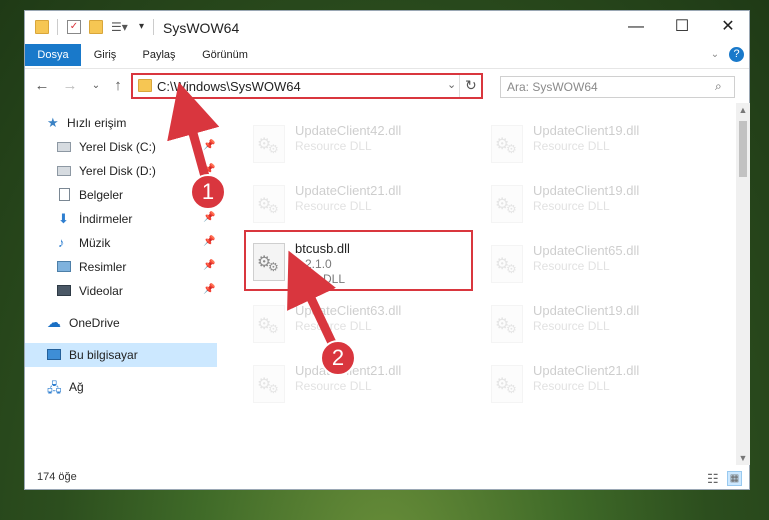 This screenshot has width=769, height=520. Describe the element at coordinates (208, 192) in the screenshot. I see `annotation-marker-1: 1` at that location.